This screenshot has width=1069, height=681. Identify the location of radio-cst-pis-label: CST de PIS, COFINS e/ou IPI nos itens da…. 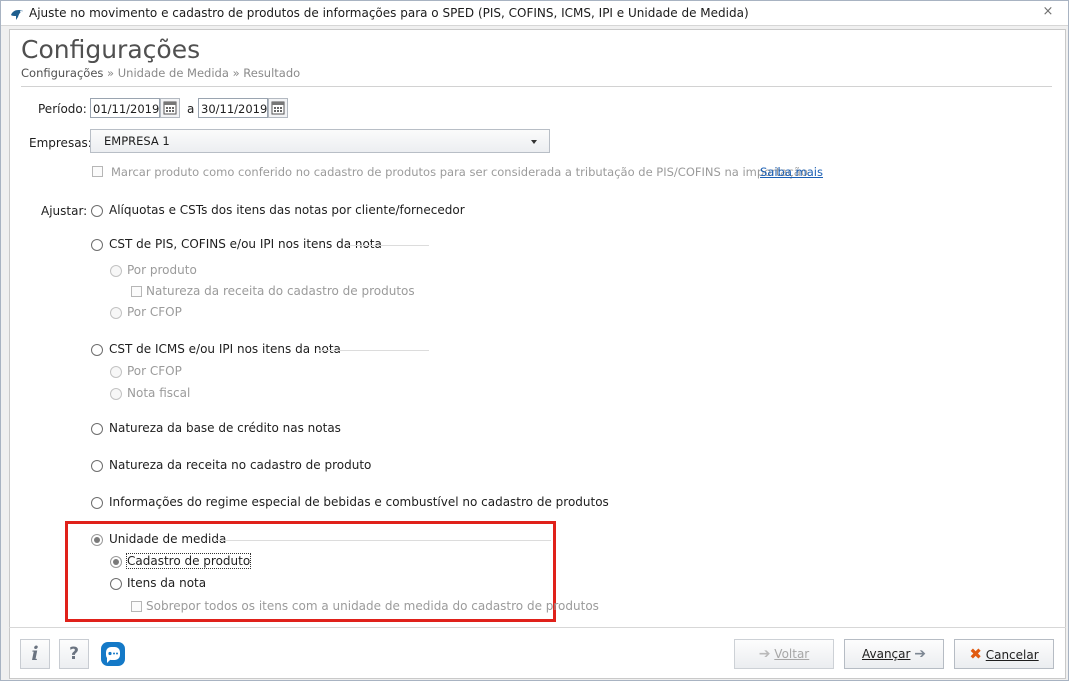
(245, 244).